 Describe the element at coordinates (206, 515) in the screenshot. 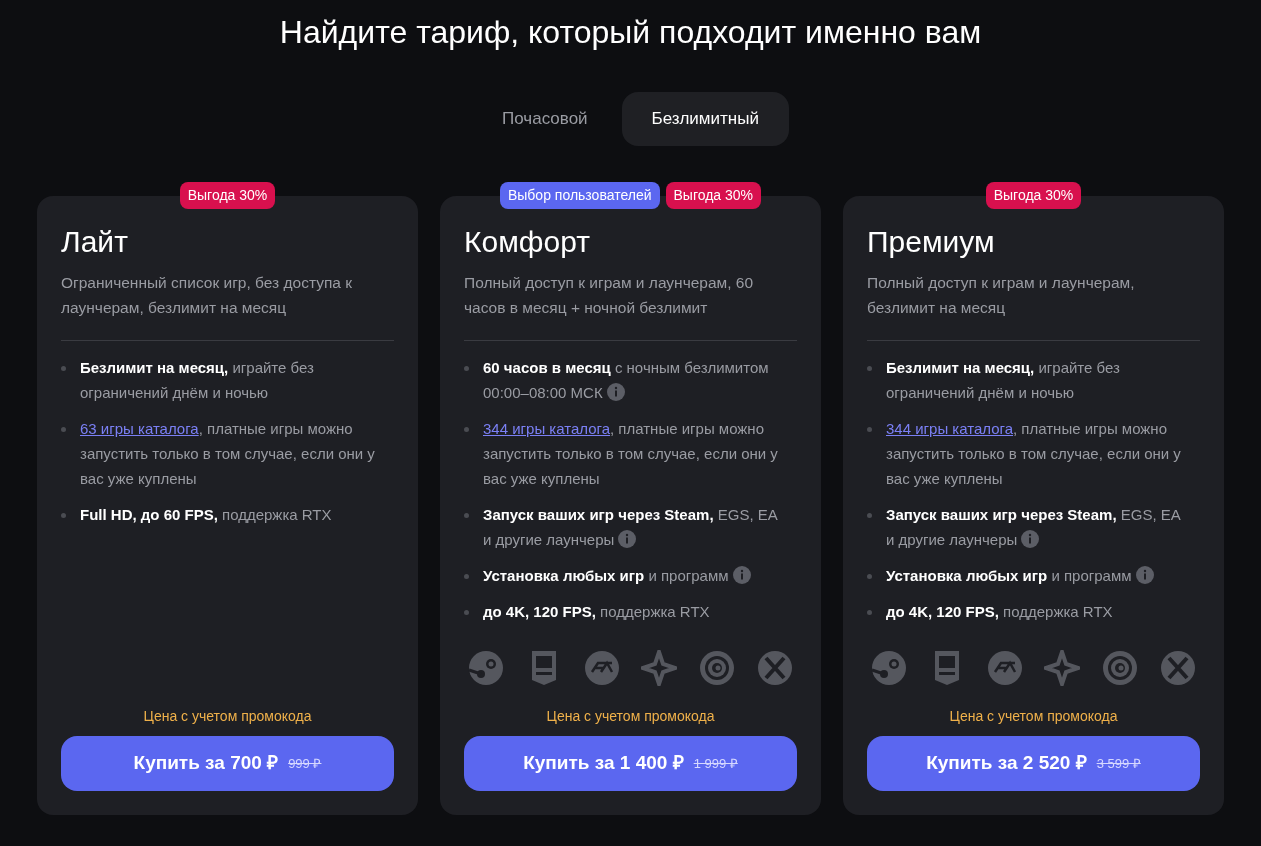

I see `feature-text: Full HD, до 60 FPS, поддержка RTX` at that location.